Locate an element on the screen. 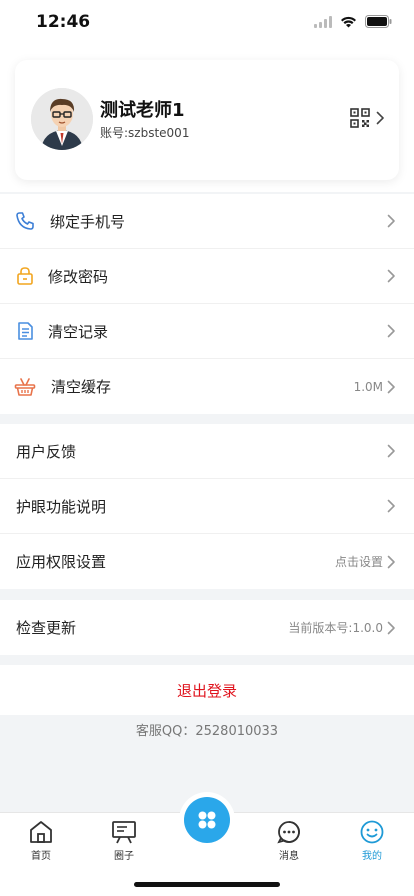  menu-label: 检查更新 is located at coordinates (46, 628).